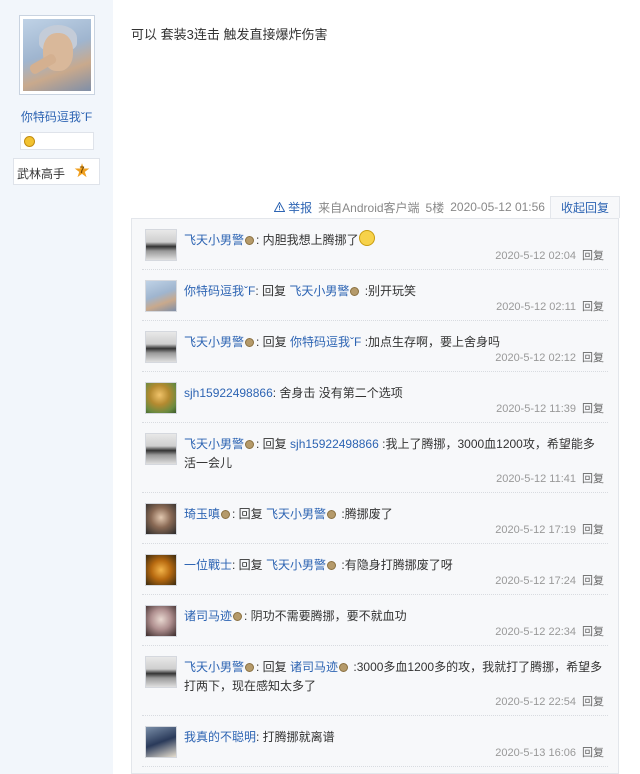 This screenshot has width=640, height=774. I want to click on badge-level: 7, so click(82, 170).